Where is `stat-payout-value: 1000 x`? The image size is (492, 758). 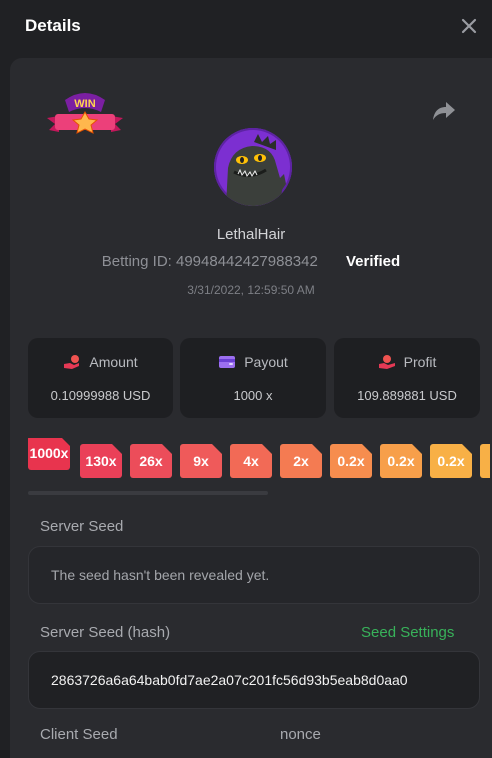
stat-payout-value: 1000 x is located at coordinates (253, 395).